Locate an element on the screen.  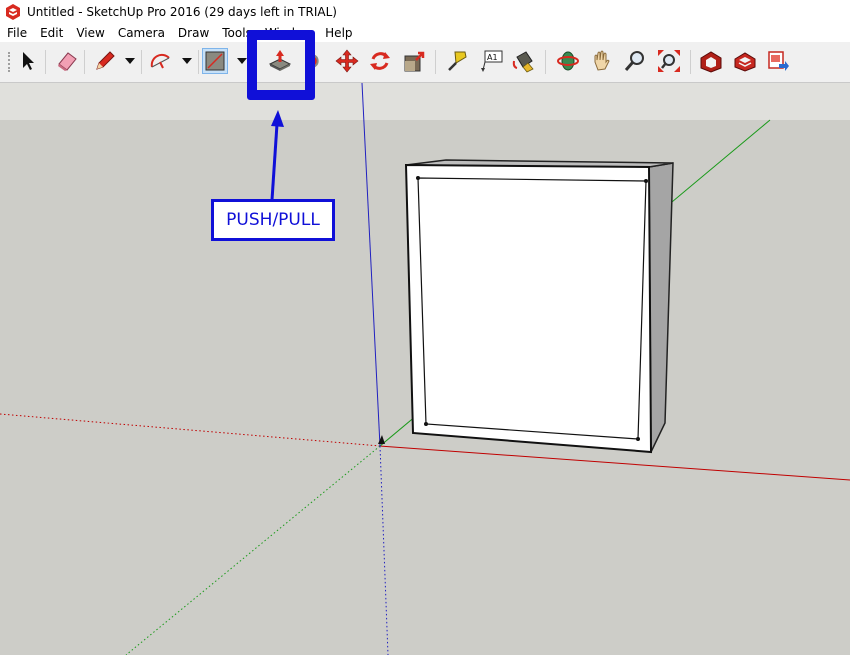
paint-bucket-tool-button is located at coordinates (523, 61).